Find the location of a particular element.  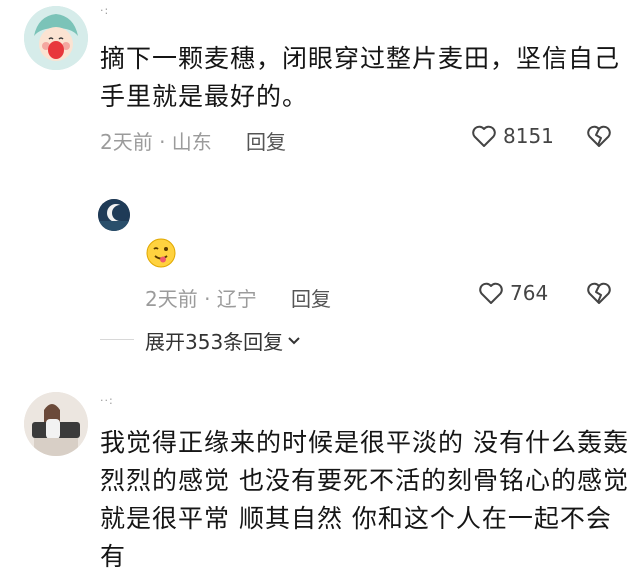

avatar-cartoon-image is located at coordinates (56, 38).